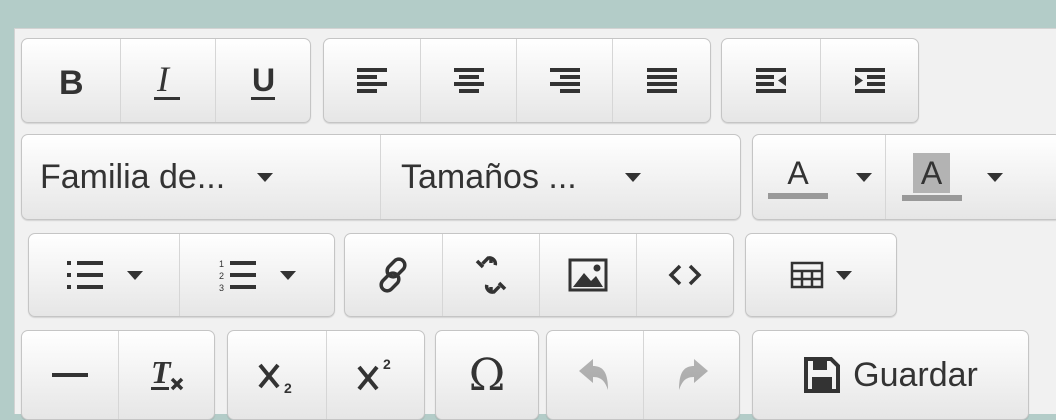 This screenshot has height=420, width=1056. I want to click on save-button: Guardar, so click(890, 375).